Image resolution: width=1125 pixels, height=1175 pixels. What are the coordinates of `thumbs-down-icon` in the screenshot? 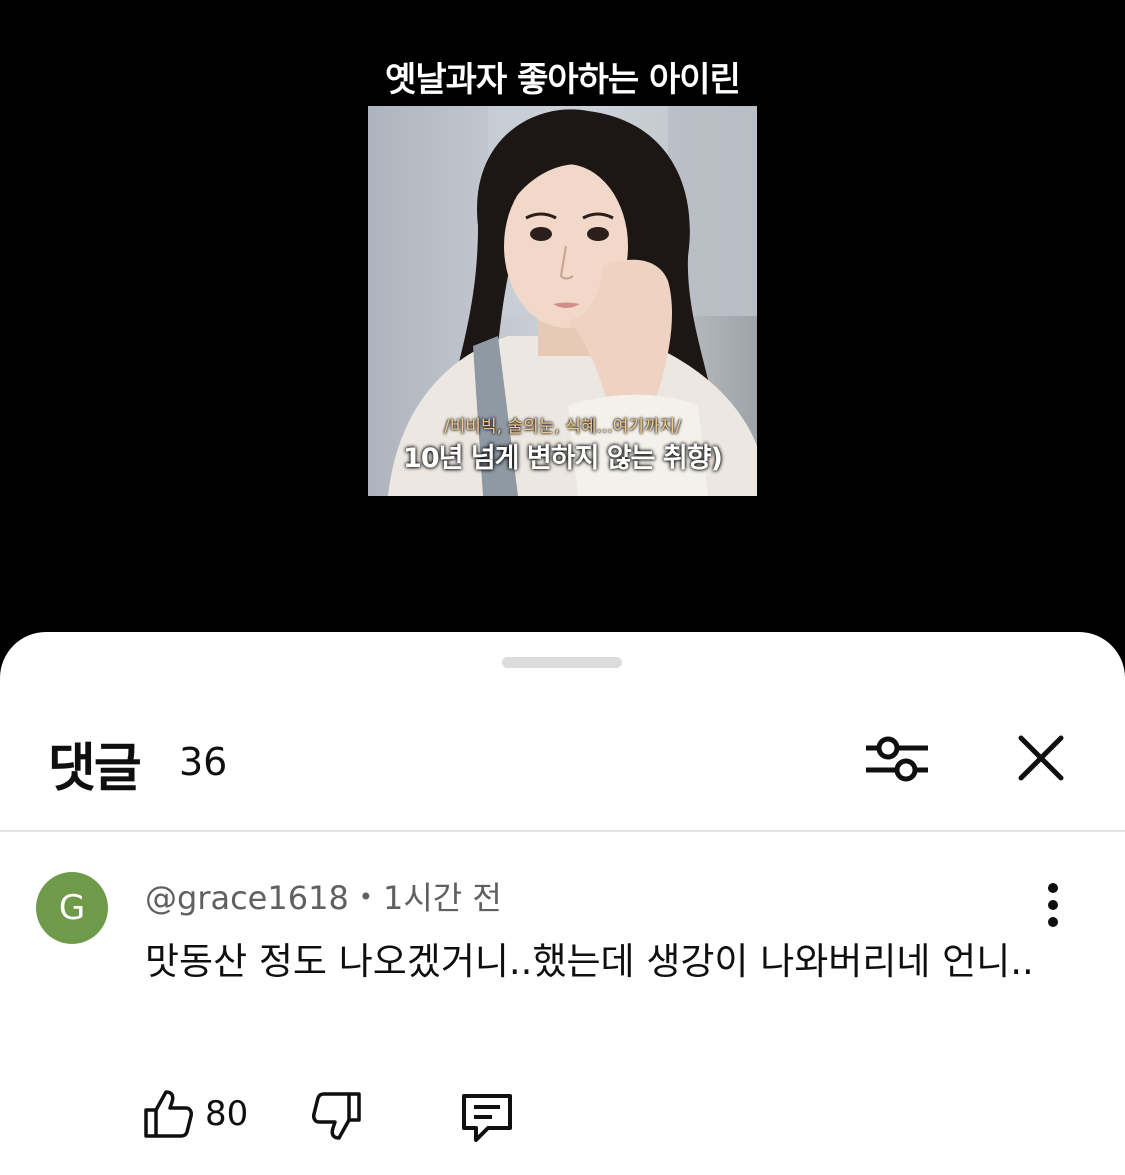 It's located at (336, 1116).